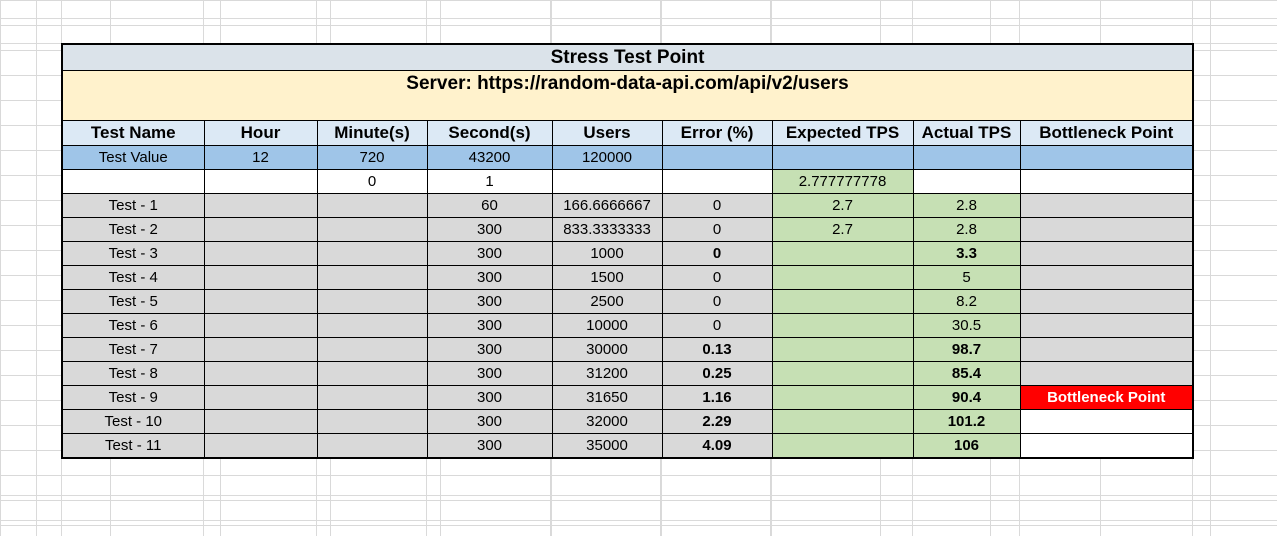 The height and width of the screenshot is (536, 1277). Describe the element at coordinates (966, 397) in the screenshot. I see `cell-actual: 90.4` at that location.